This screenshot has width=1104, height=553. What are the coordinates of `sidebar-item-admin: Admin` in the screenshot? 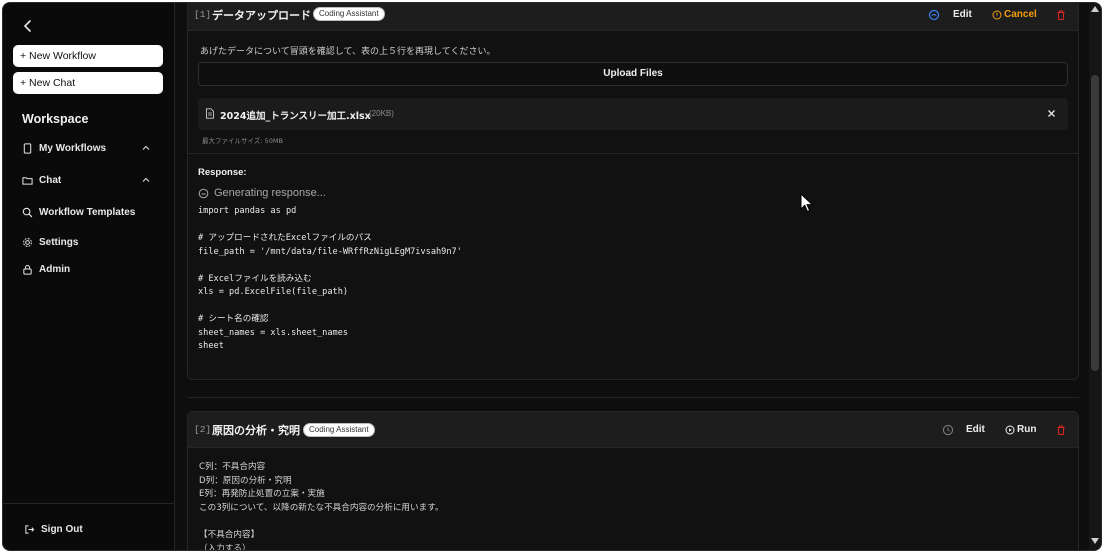 It's located at (89, 269).